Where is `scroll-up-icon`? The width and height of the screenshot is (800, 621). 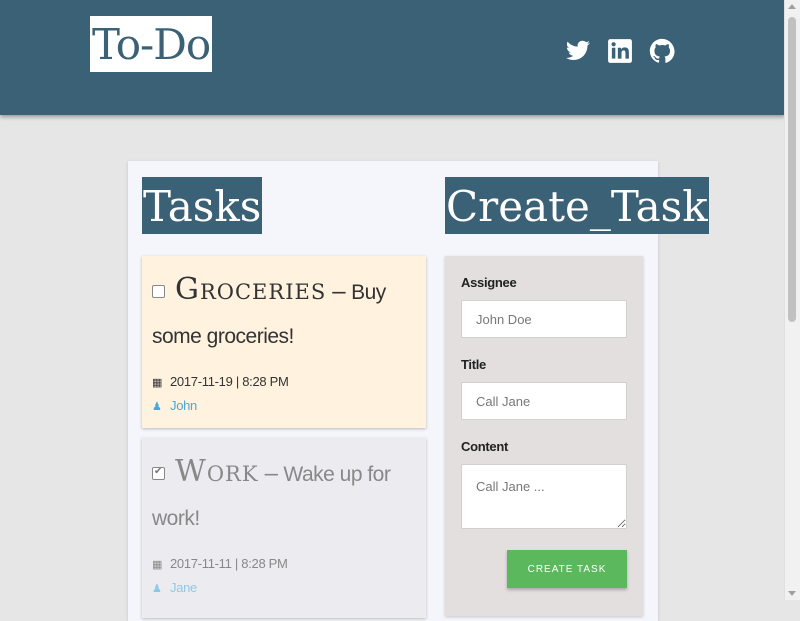
scroll-up-icon is located at coordinates (792, 6).